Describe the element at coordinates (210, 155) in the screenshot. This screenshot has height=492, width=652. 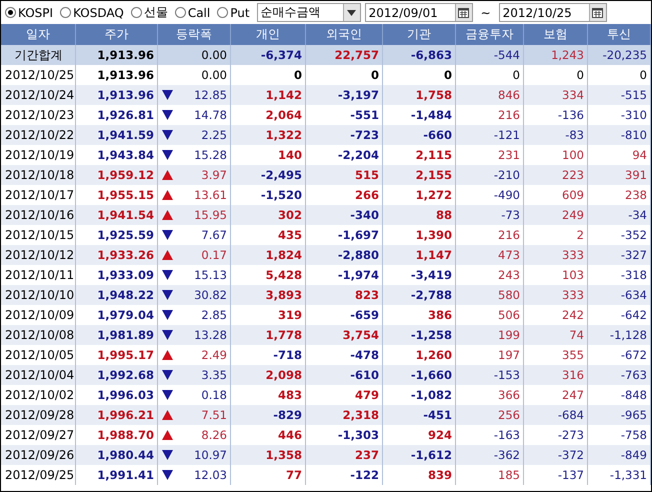
I see `change-cell: 15.28` at that location.